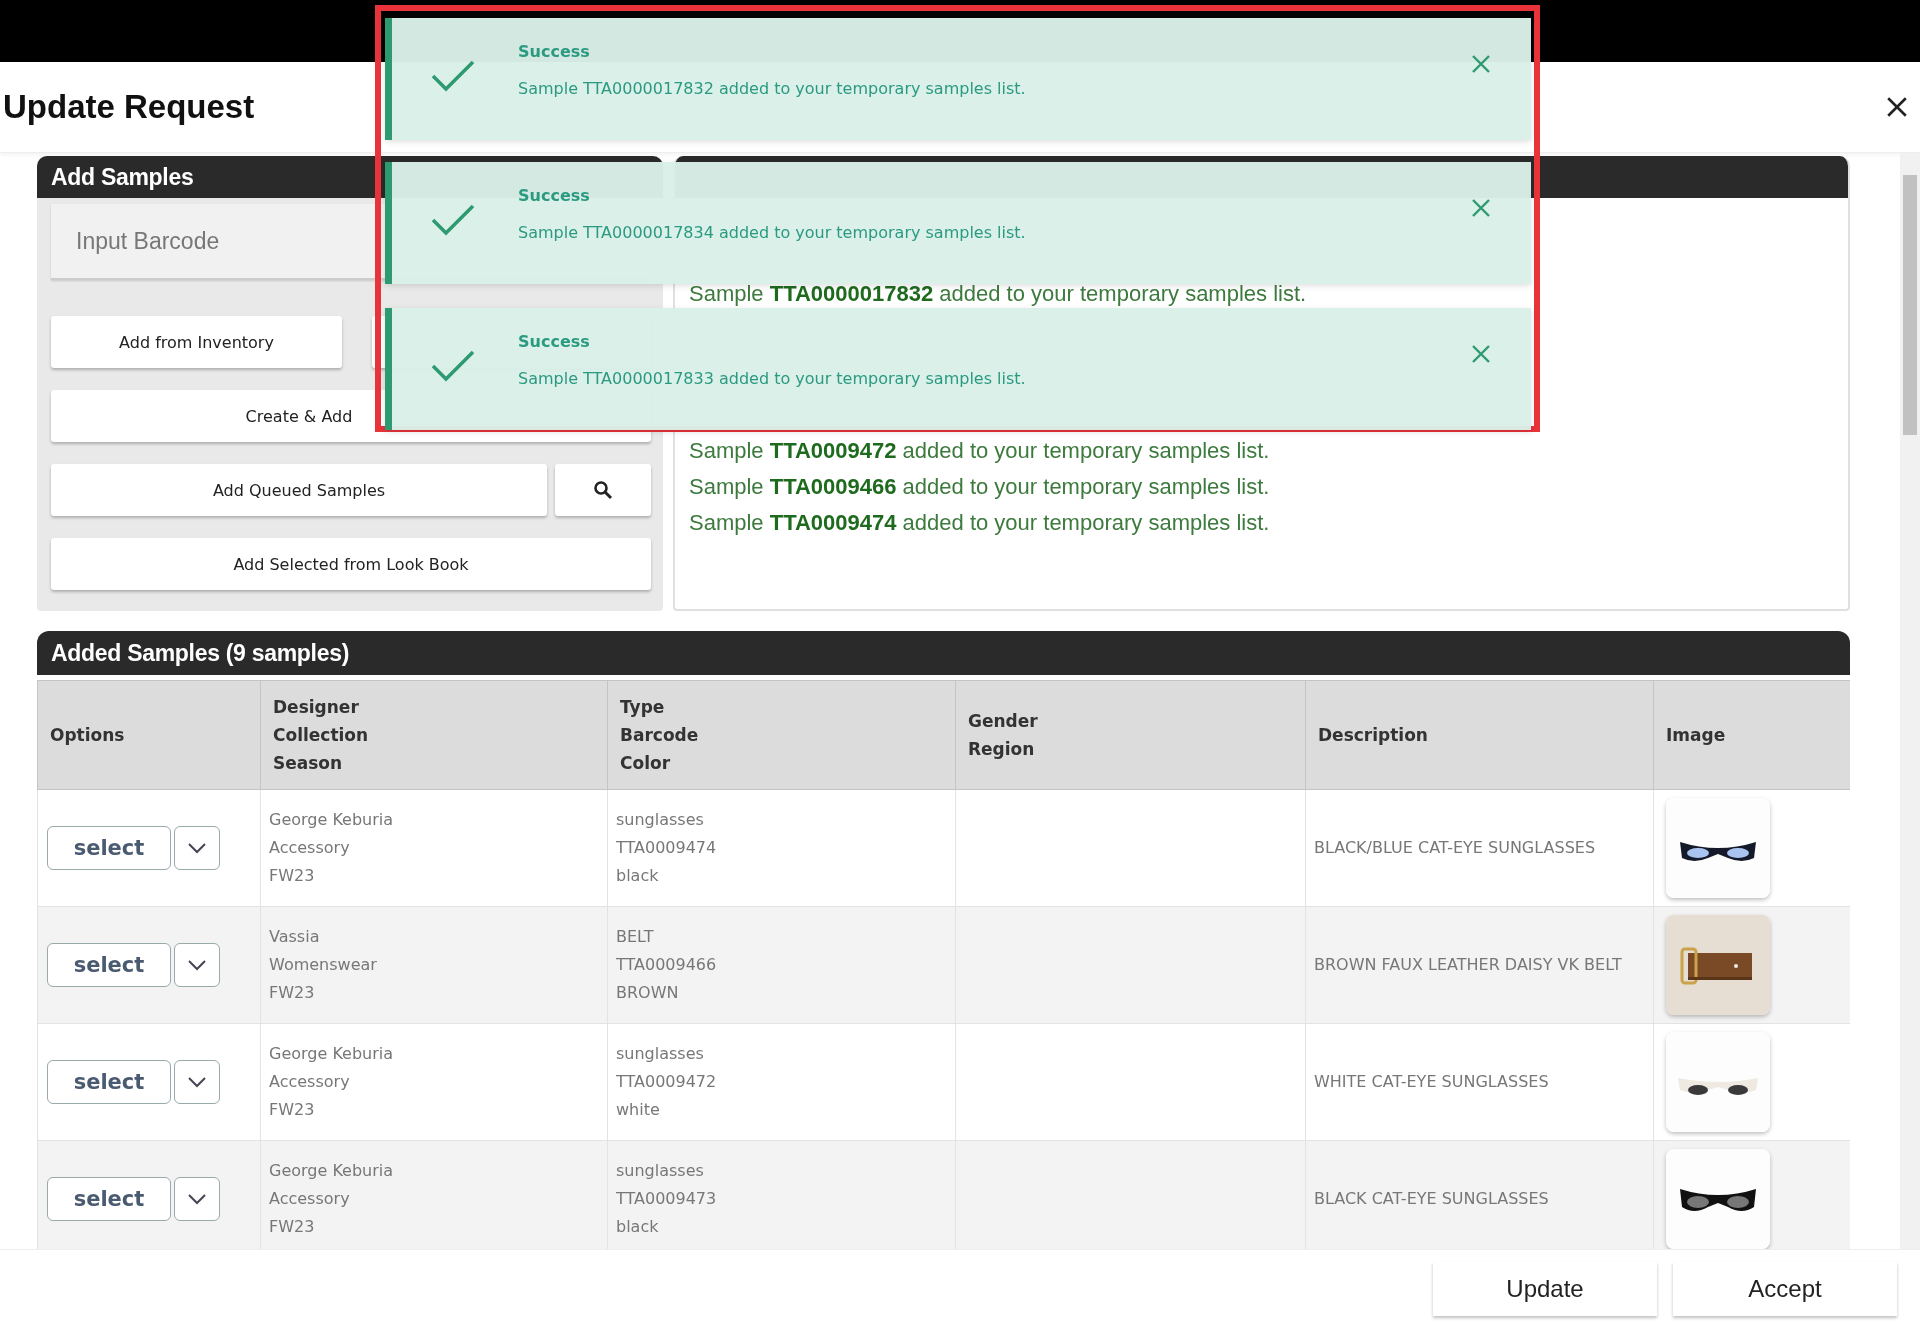 The image size is (1920, 1333). What do you see at coordinates (1455, 848) in the screenshot?
I see `table-cell-text: BLACK/BLUE CAT-EYE SUNGLASSES` at bounding box center [1455, 848].